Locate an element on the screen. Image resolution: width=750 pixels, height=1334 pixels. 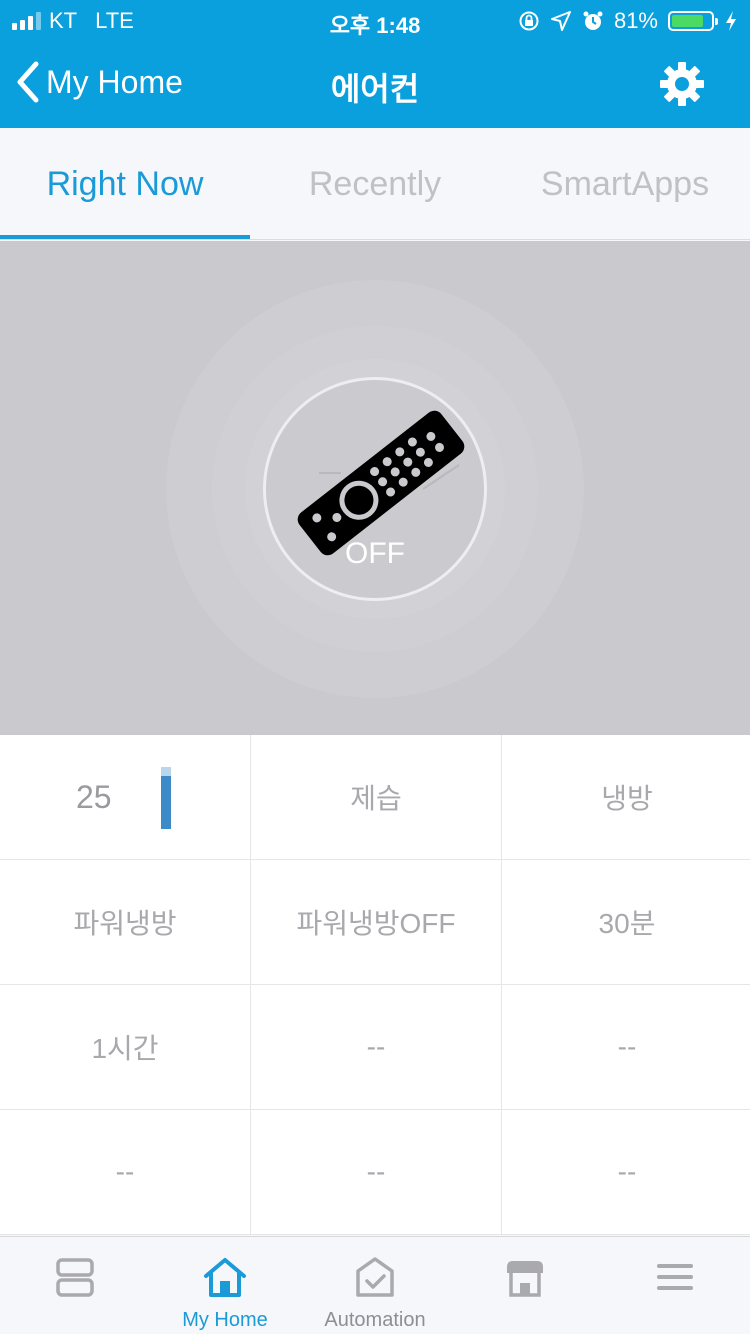
home-icon is located at coordinates (225, 1277).